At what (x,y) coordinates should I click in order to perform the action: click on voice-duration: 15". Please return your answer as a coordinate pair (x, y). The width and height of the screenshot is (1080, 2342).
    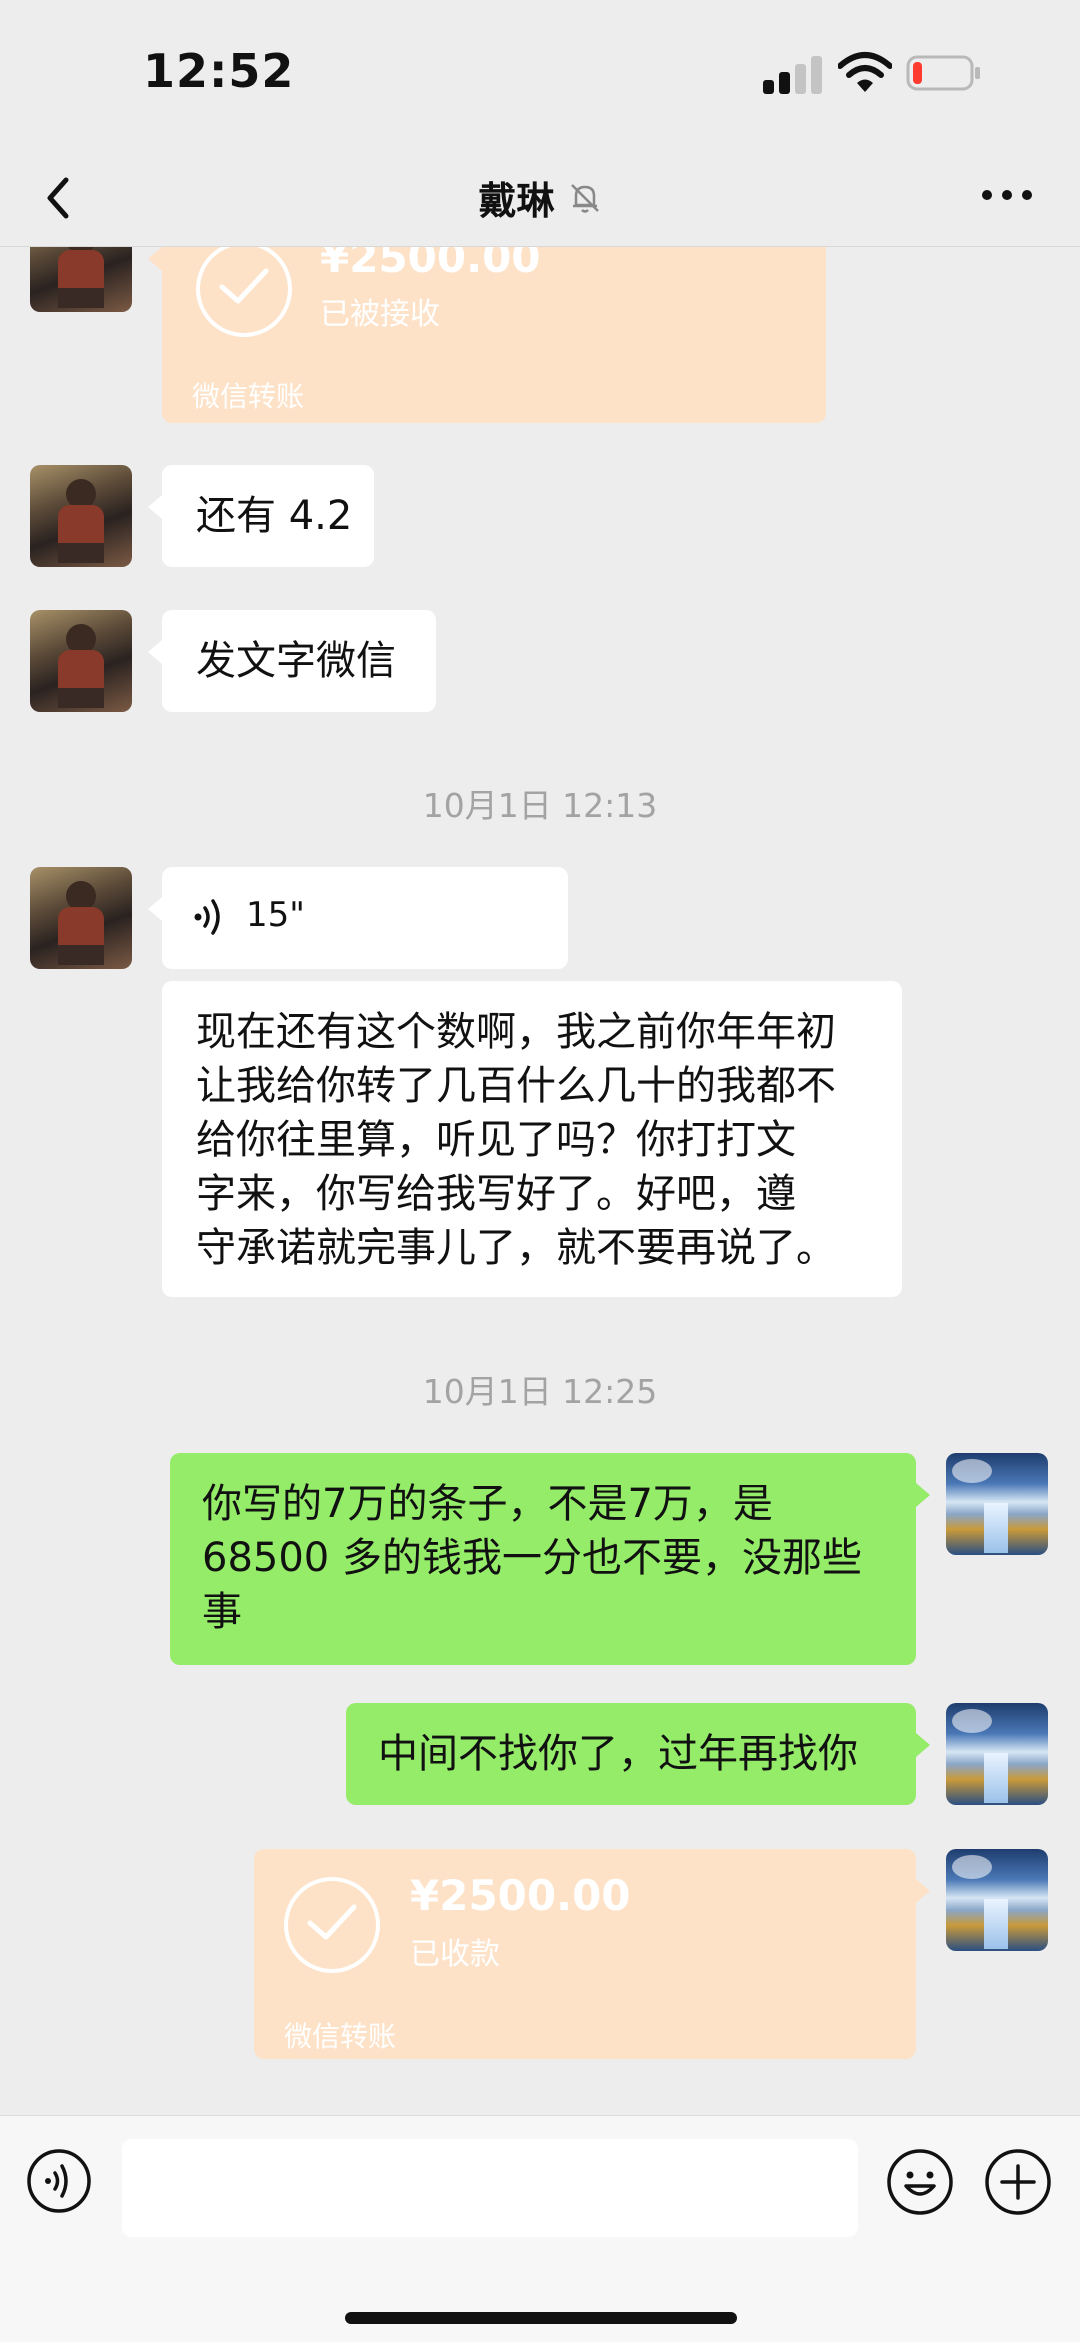
    Looking at the image, I should click on (275, 915).